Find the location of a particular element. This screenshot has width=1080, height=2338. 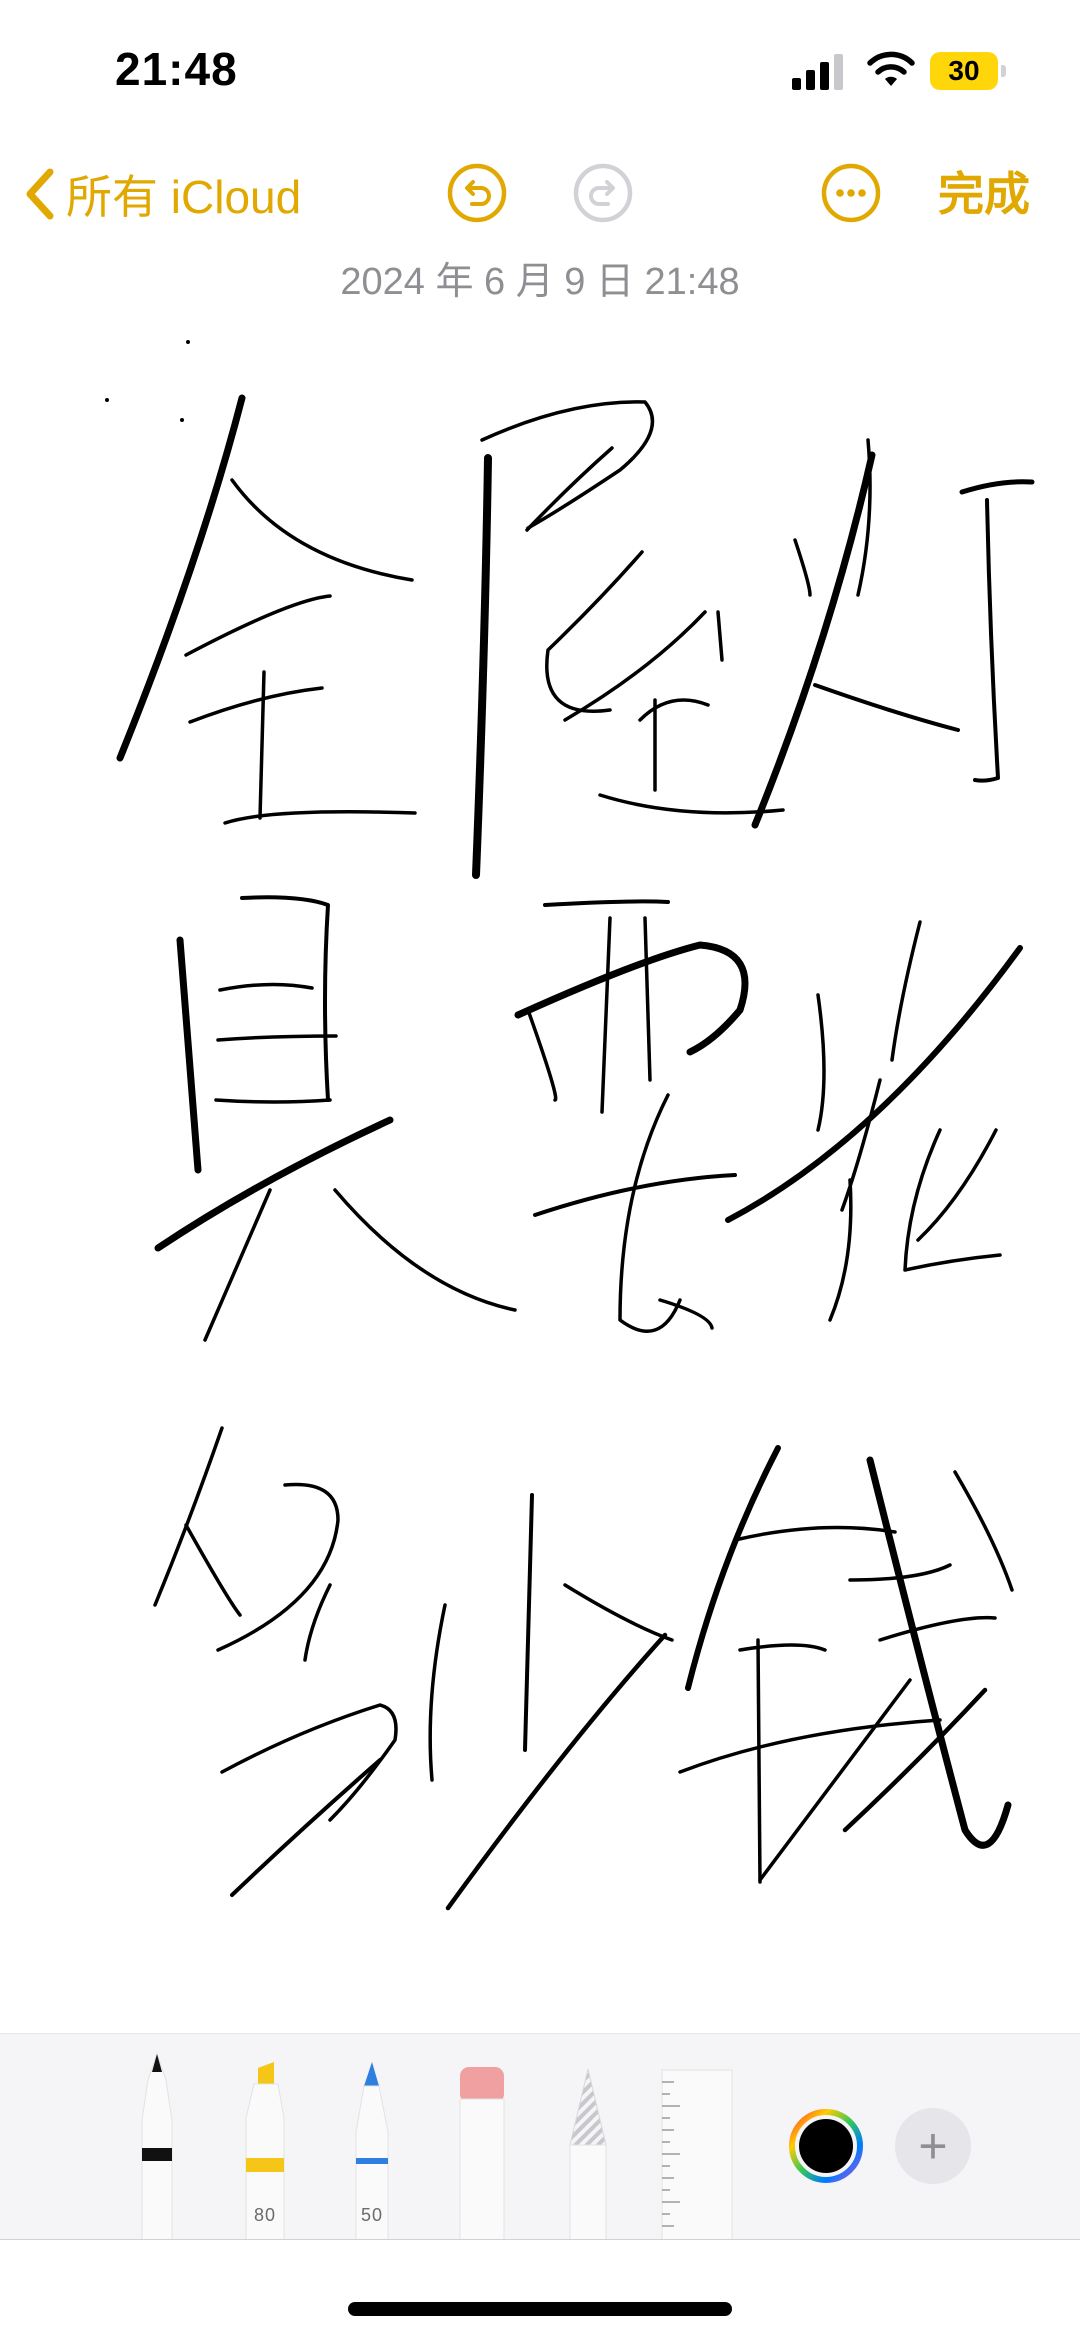

back-button: 所有 iCloud is located at coordinates (161, 194).